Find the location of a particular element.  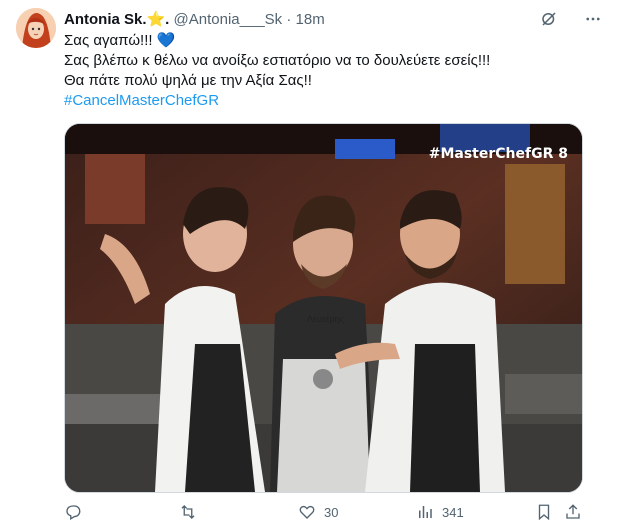

like-count: 30 is located at coordinates (331, 512).